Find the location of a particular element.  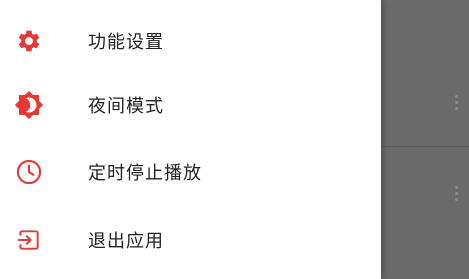

gear-icon is located at coordinates (29, 41).